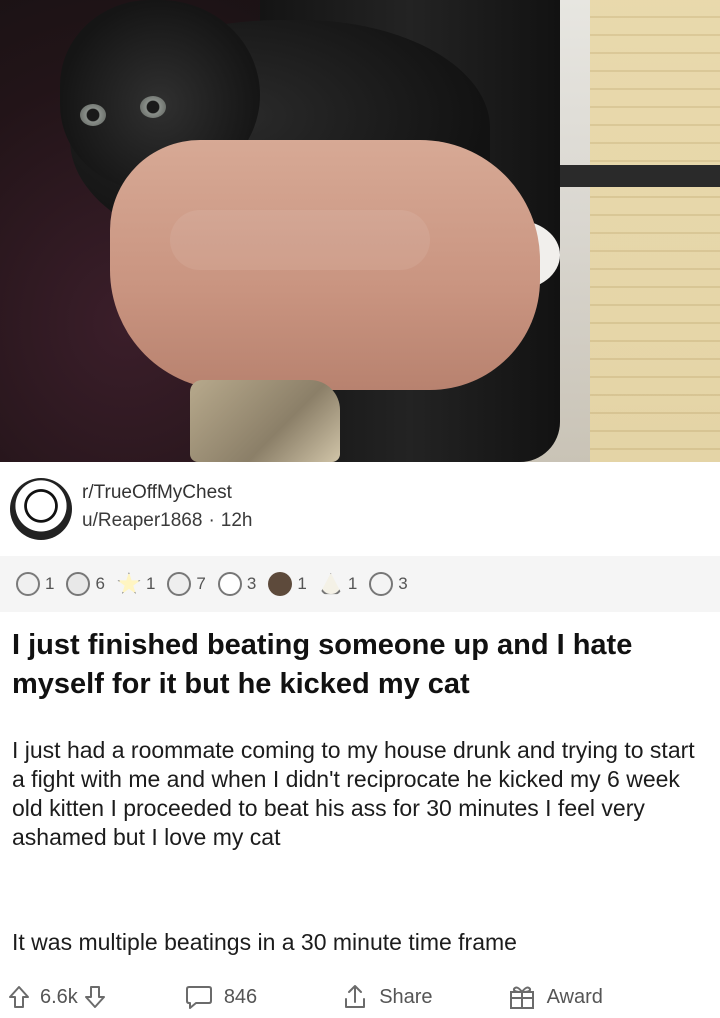  What do you see at coordinates (142, 520) in the screenshot?
I see `username: u/Reaper1868` at bounding box center [142, 520].